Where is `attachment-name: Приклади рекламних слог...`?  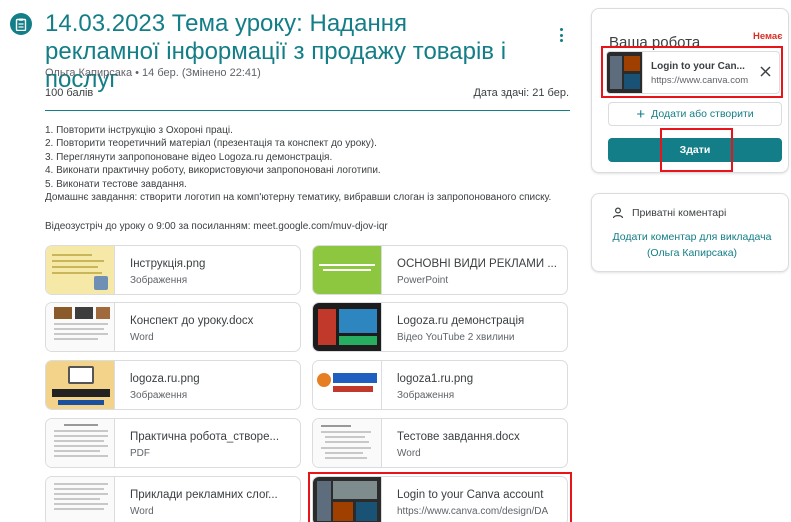
attachment-name: Приклади рекламних слог... is located at coordinates (204, 495).